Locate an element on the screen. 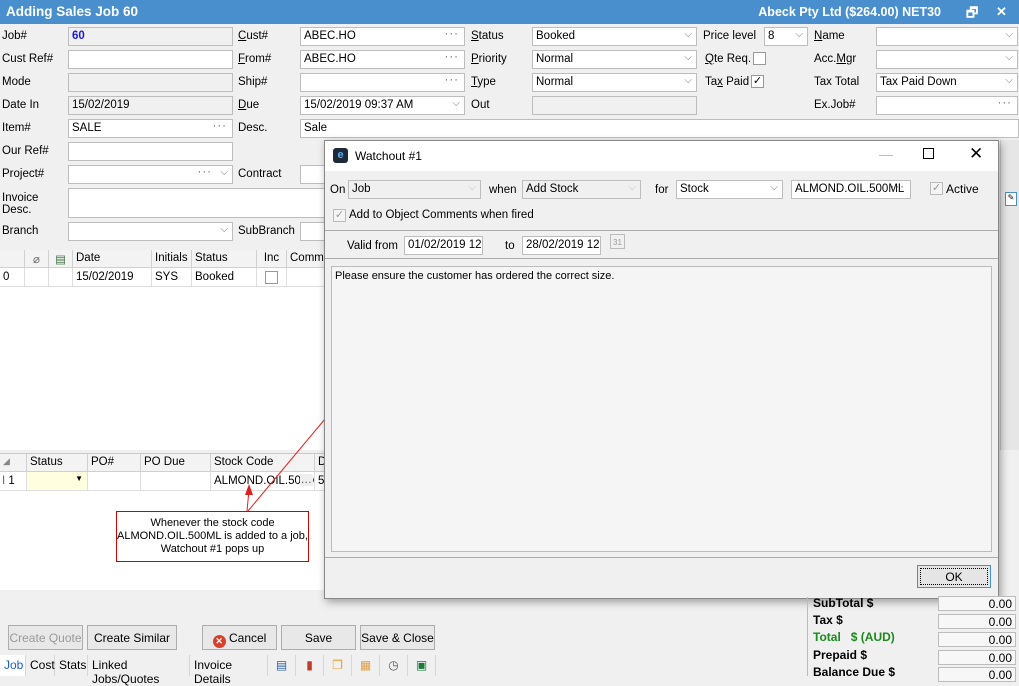 The width and height of the screenshot is (1019, 686). totals-divider is located at coordinates (807, 636).